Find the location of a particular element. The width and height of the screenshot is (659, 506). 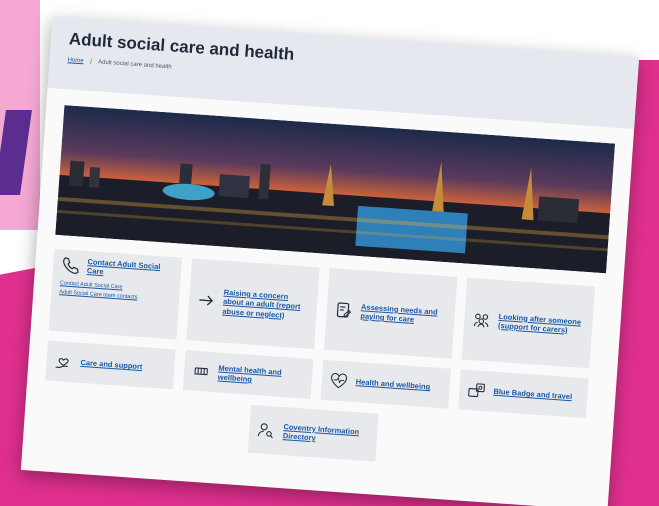

breadcrumb-home-link: Home is located at coordinates (75, 60).